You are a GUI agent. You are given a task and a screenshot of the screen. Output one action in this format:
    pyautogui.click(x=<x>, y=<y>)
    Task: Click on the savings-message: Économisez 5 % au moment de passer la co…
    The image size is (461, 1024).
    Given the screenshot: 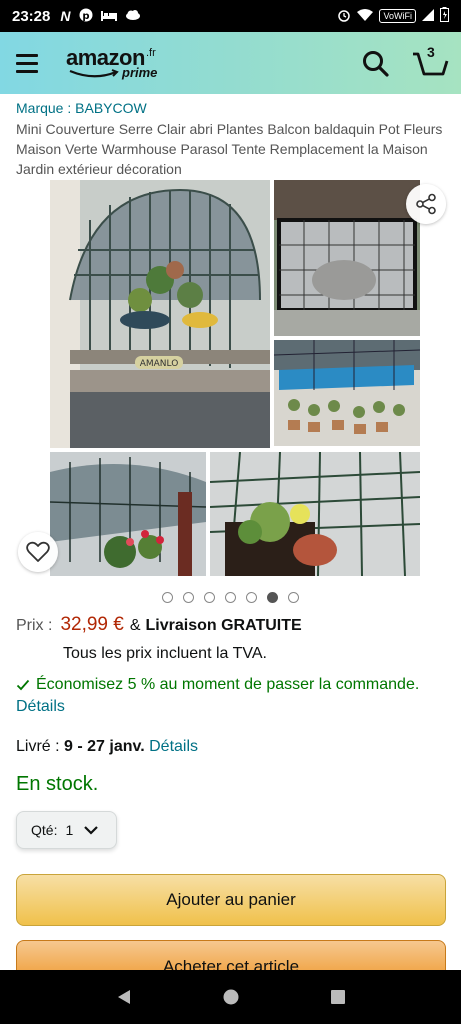 What is the action you would take?
    pyautogui.click(x=217, y=685)
    